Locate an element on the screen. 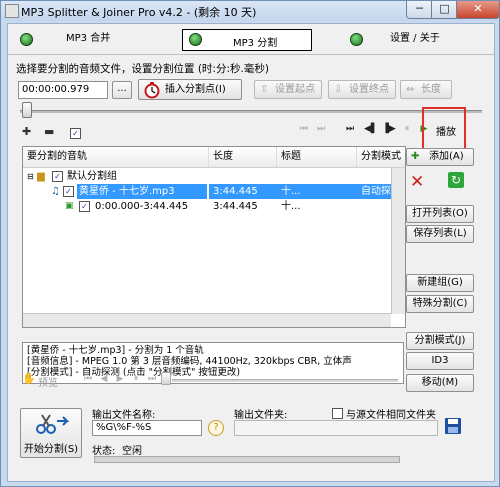 The image size is (500, 487). set-start-button: ⇧ 设置起点 is located at coordinates (288, 89).